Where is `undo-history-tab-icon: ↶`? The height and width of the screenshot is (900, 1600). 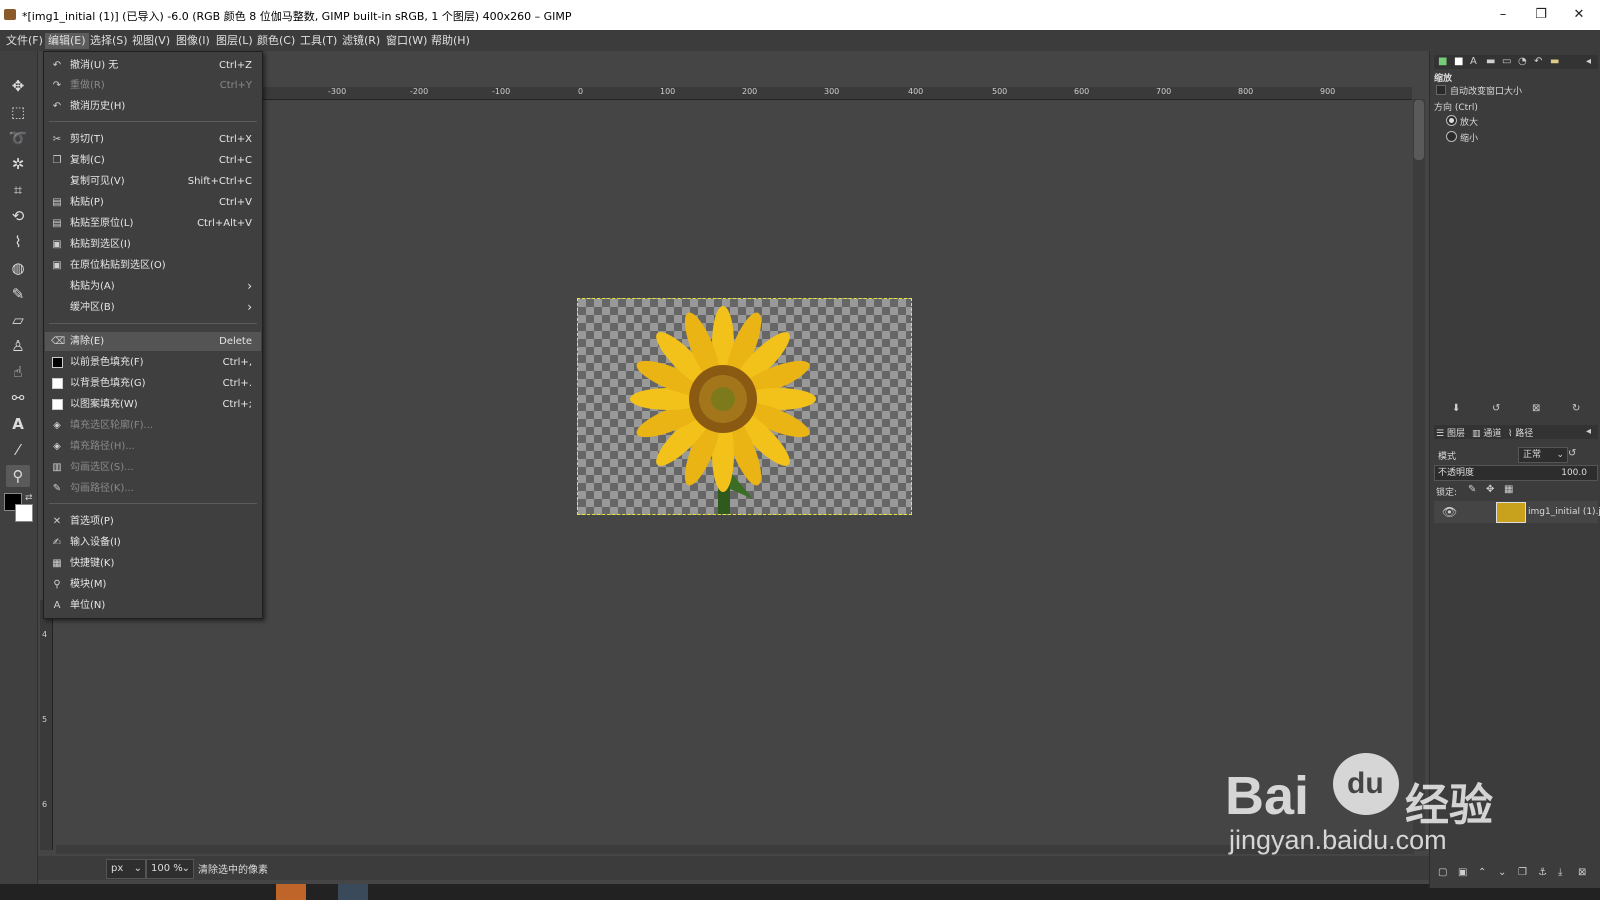 undo-history-tab-icon: ↶ is located at coordinates (1538, 61).